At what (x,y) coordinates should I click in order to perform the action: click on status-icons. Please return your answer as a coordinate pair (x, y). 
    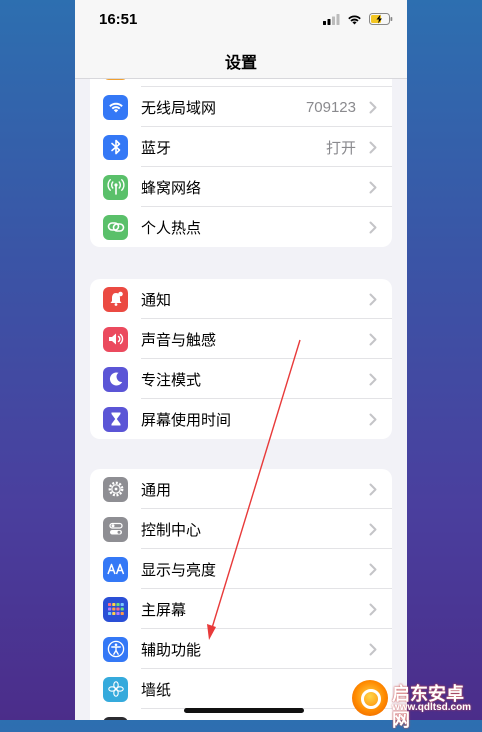
    Looking at the image, I should click on (358, 19).